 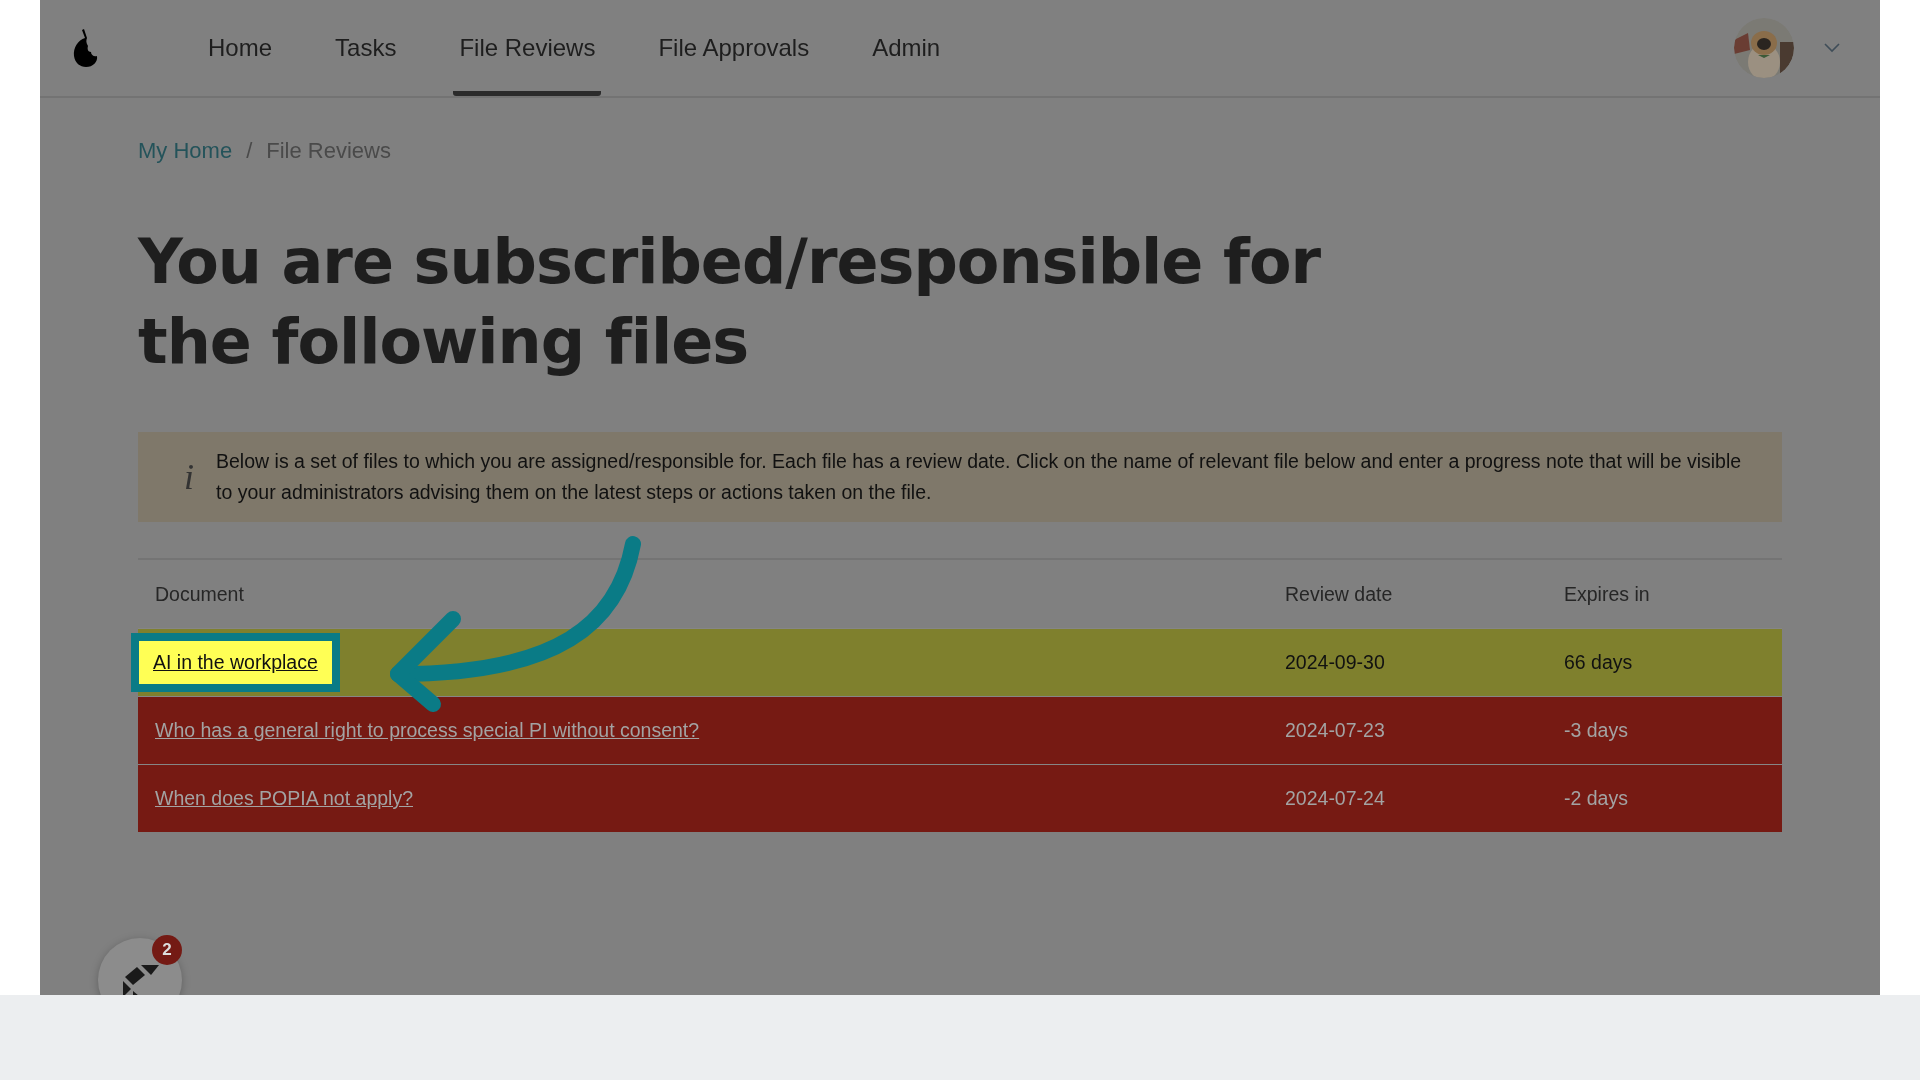 I want to click on nav-tab: Tasks, so click(x=366, y=48).